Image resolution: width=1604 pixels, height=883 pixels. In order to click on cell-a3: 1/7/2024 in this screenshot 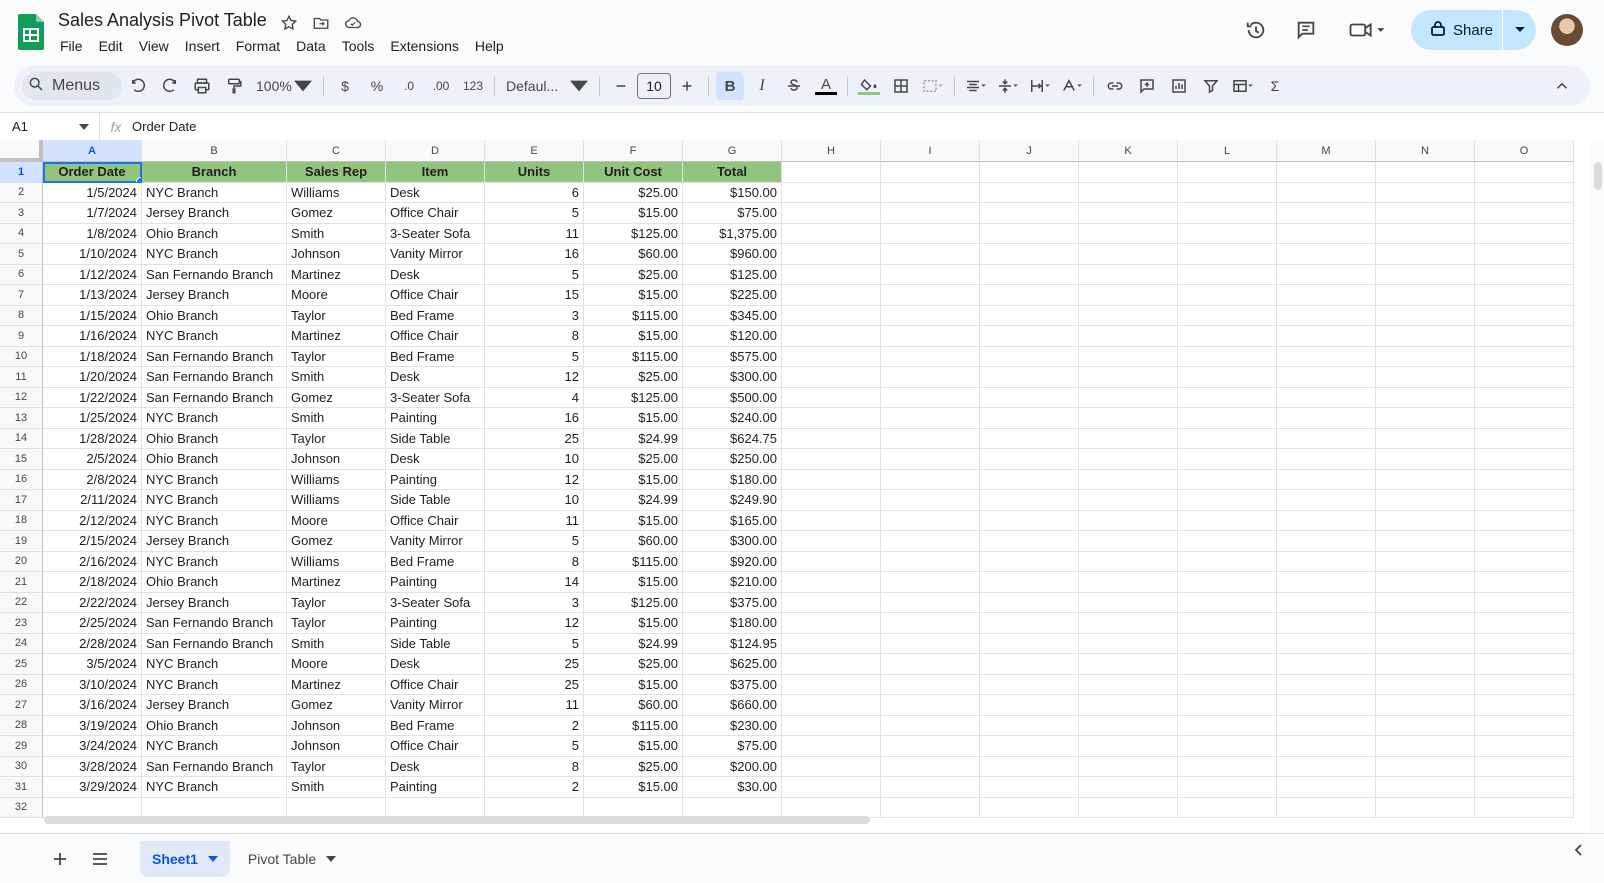, I will do `click(92, 213)`.